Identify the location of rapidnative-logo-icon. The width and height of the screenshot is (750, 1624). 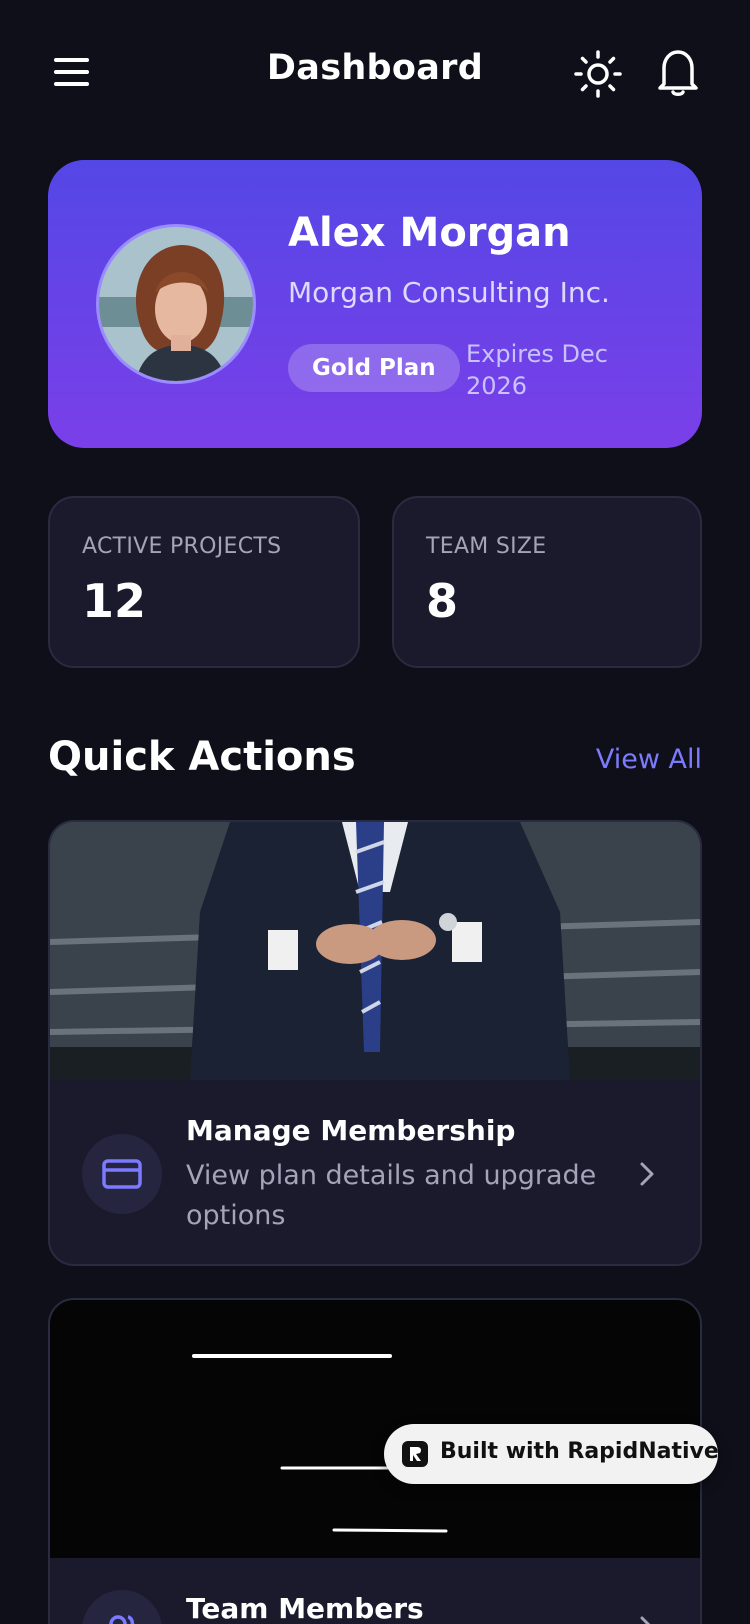
(415, 1454).